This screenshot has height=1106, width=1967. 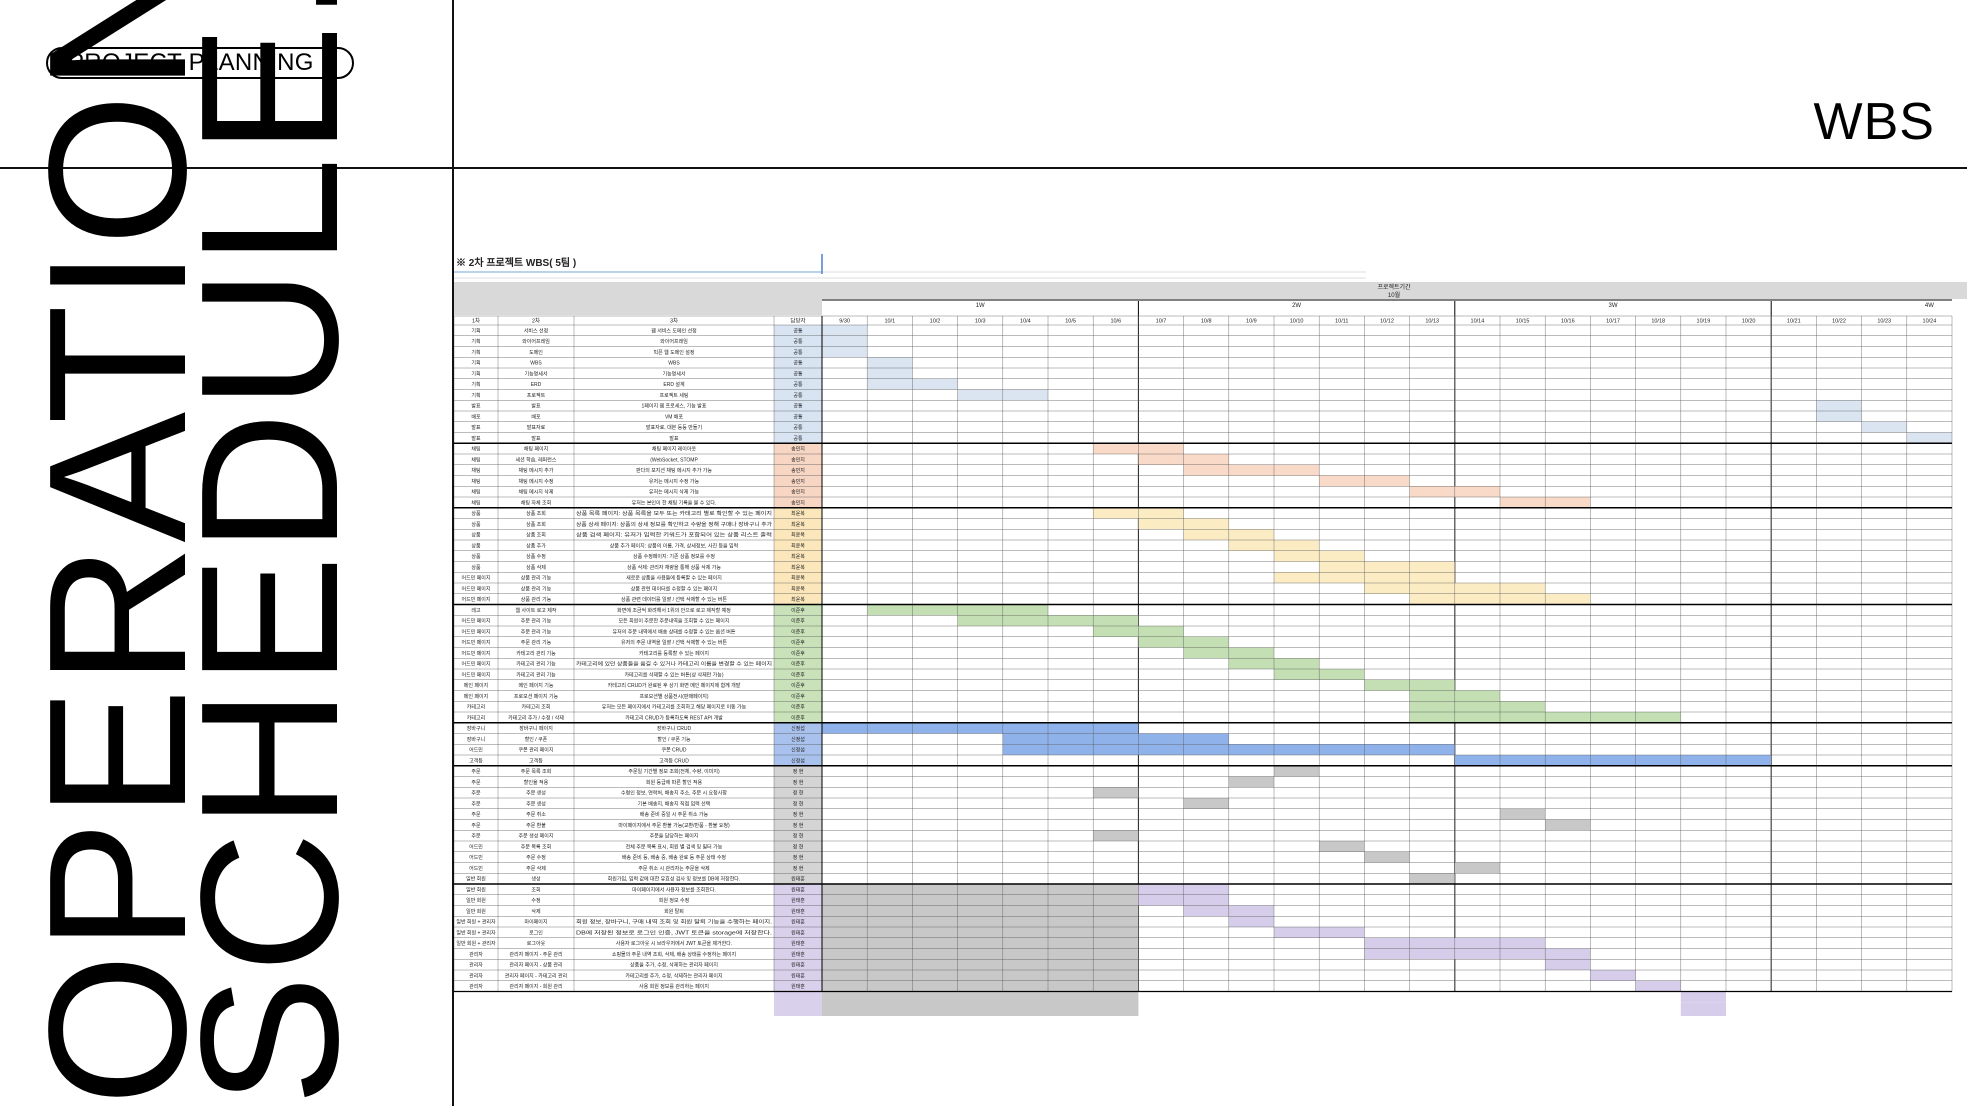 I want to click on row-detail: 카테고리를 등록할 수 있는 페이지, so click(x=674, y=653).